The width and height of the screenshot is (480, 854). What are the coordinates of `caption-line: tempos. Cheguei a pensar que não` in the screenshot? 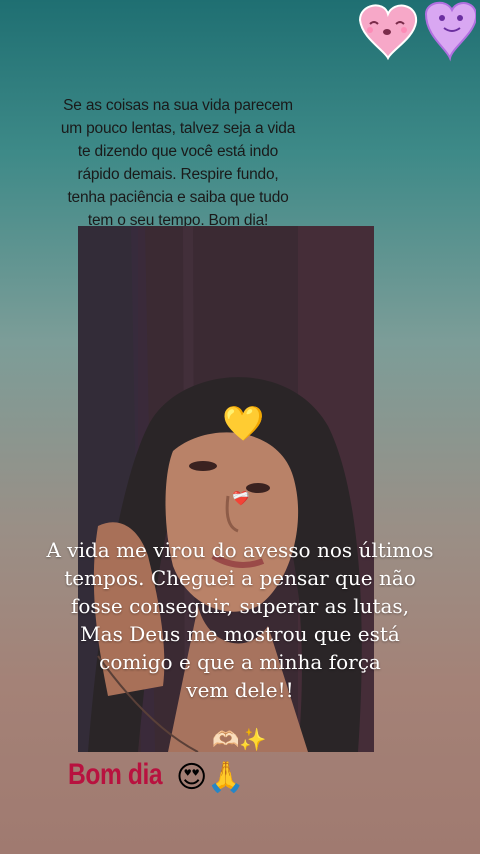 It's located at (240, 578).